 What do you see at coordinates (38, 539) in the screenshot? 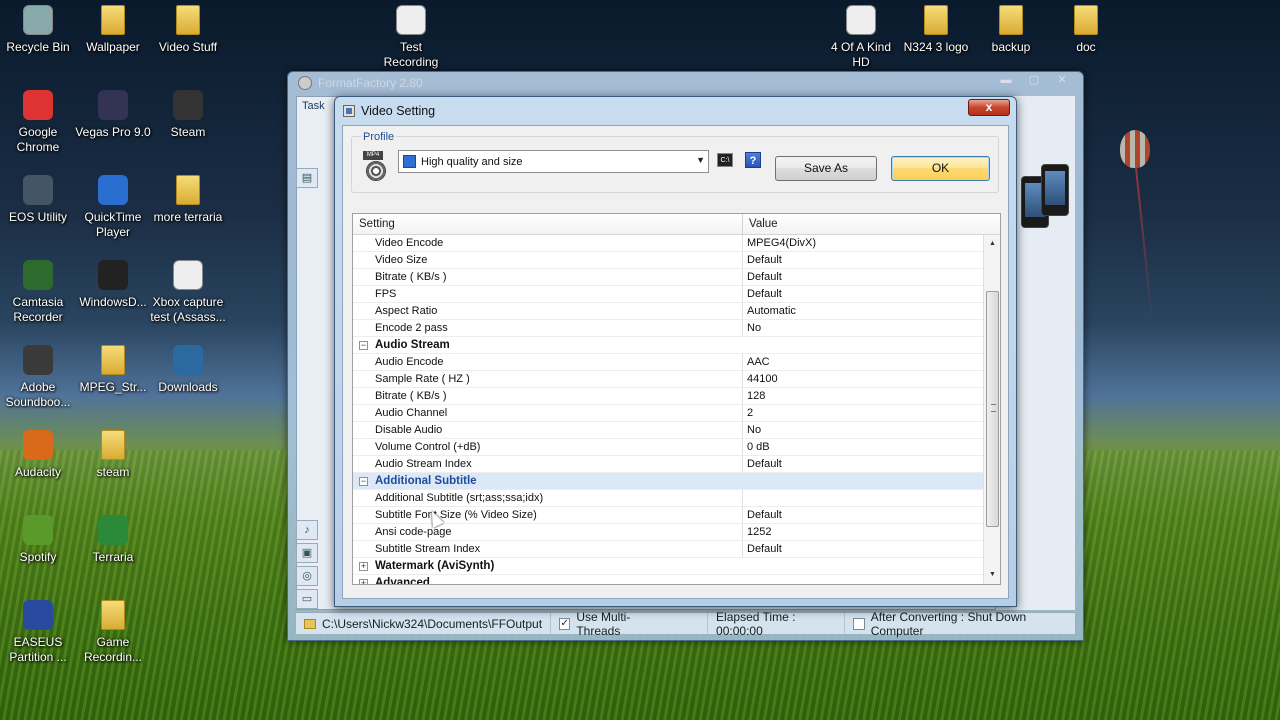
I see `desktop-icon: Spotify` at bounding box center [38, 539].